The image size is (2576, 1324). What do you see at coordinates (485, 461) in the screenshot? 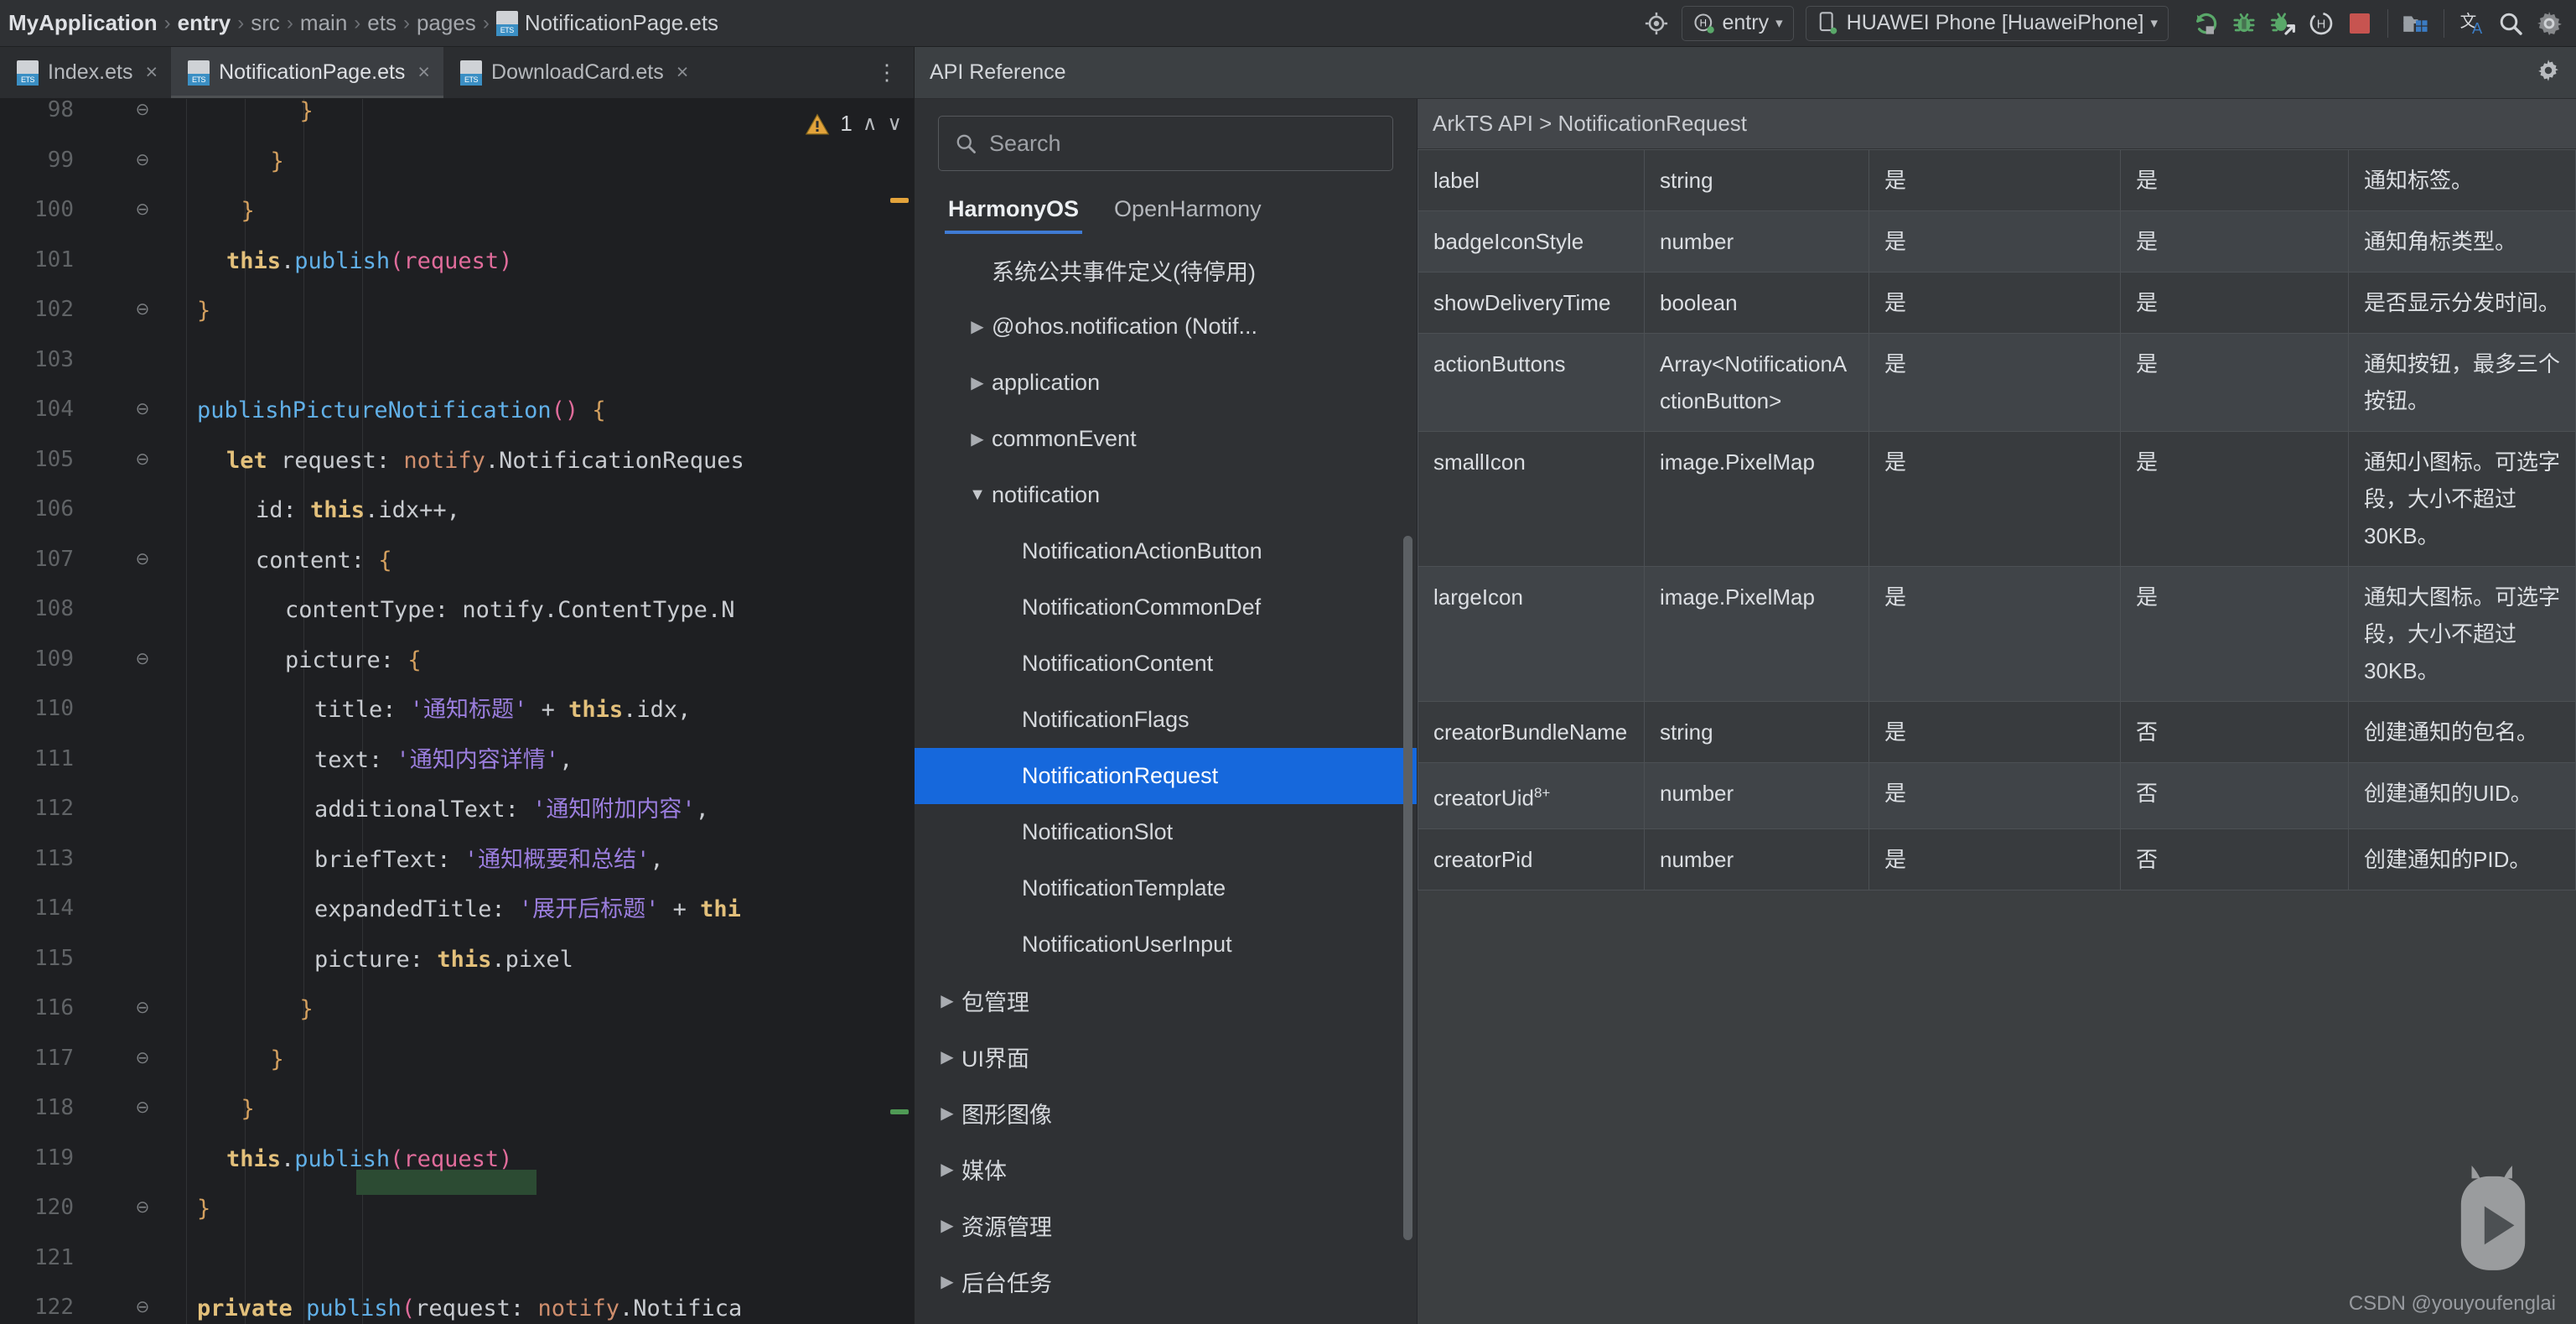
I see `code-line: let request: notify.NotificationReques` at bounding box center [485, 461].